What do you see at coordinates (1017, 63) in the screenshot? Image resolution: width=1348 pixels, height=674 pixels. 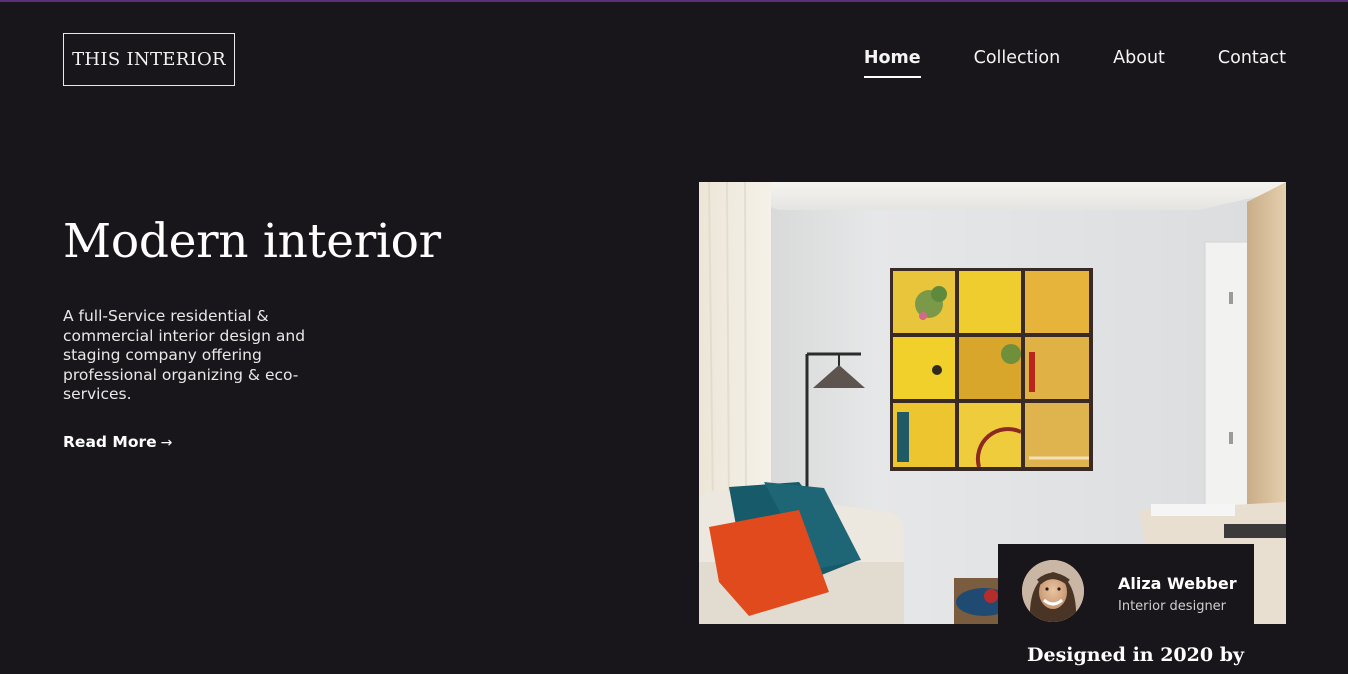 I see `nav-item-collection: Collection` at bounding box center [1017, 63].